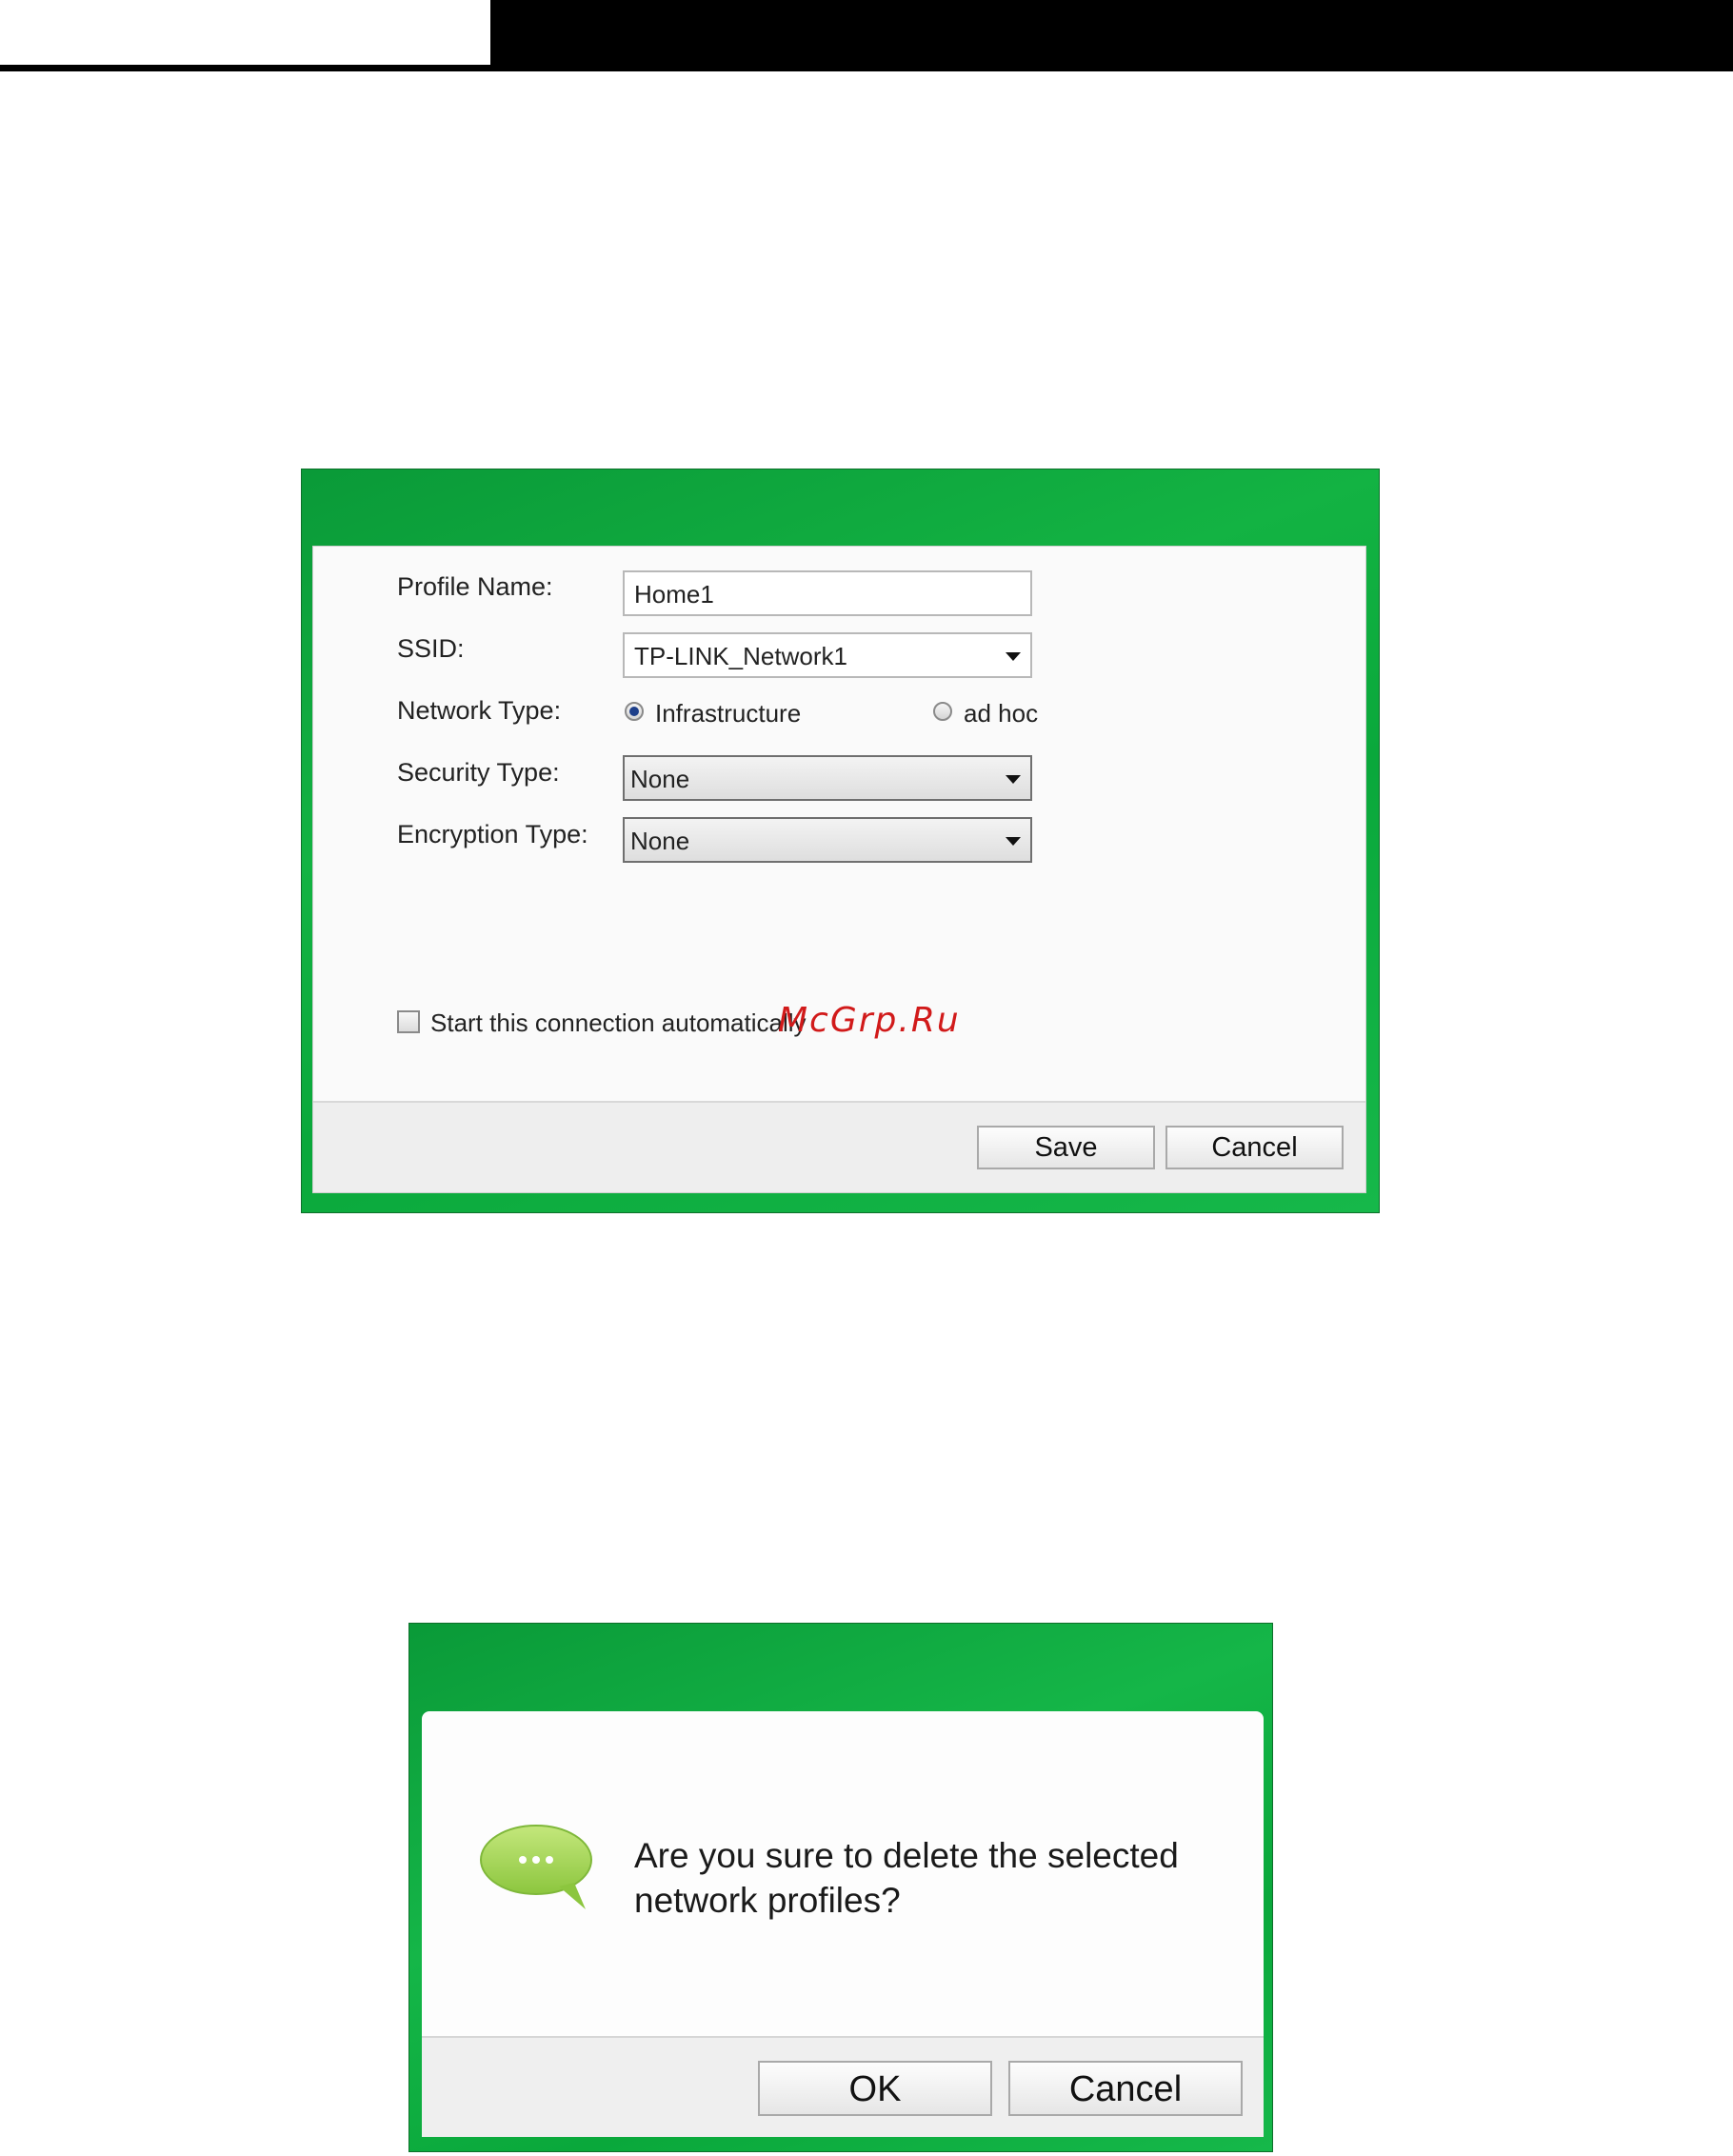 Image resolution: width=1733 pixels, height=2156 pixels. I want to click on encryption-type-value: None, so click(660, 841).